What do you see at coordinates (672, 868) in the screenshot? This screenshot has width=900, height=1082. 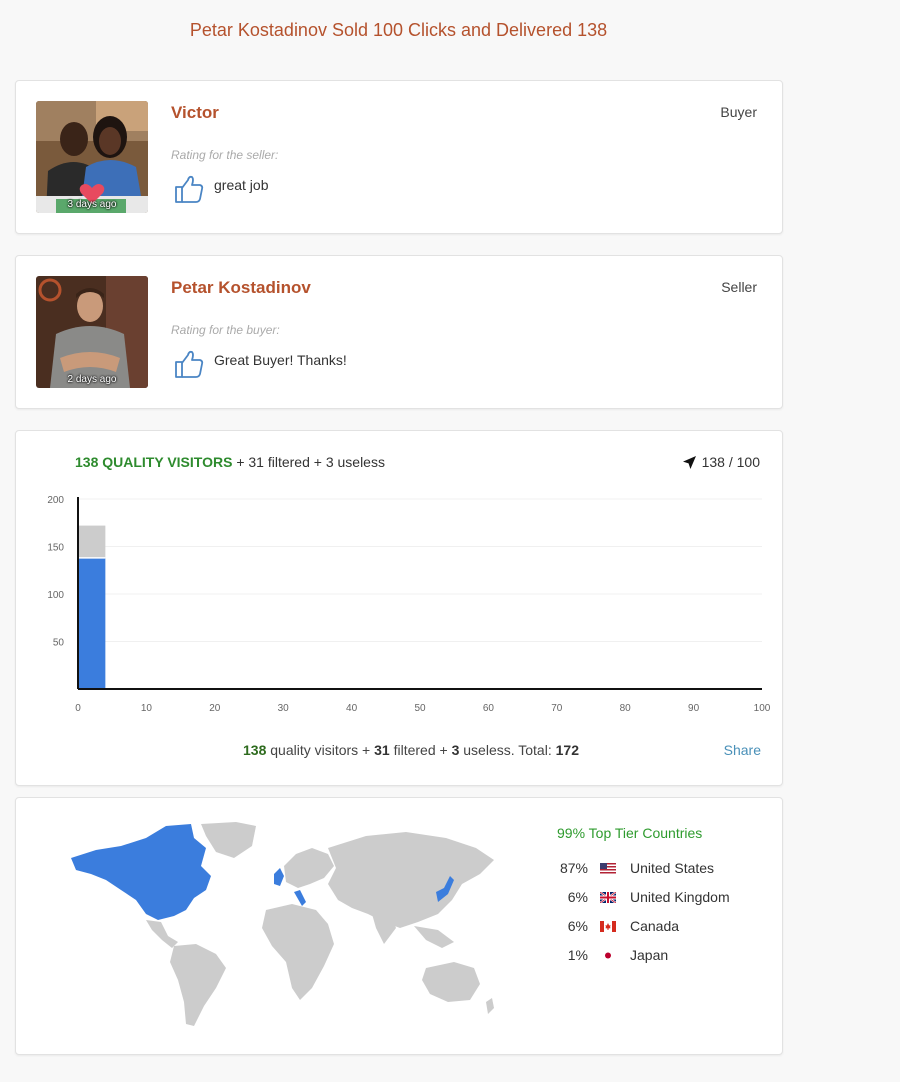 I see `country-name: United States` at bounding box center [672, 868].